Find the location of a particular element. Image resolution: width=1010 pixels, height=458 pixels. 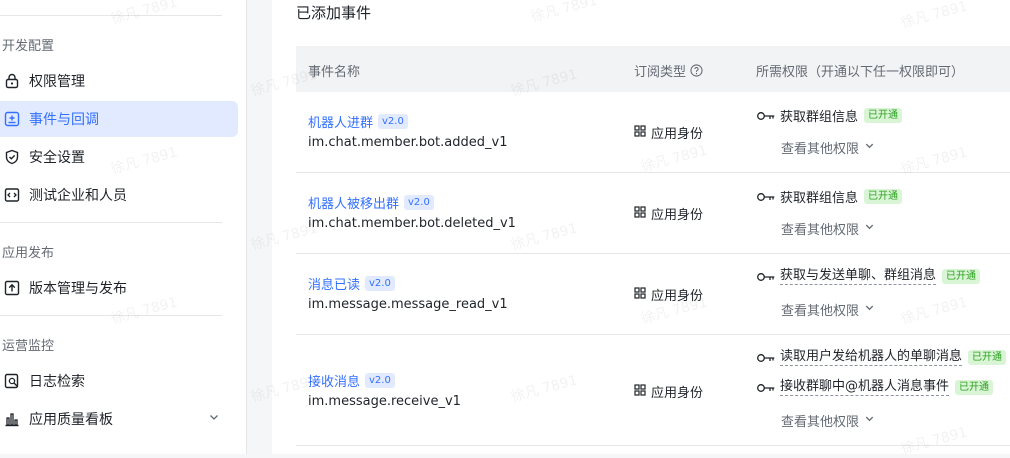

help-icon is located at coordinates (696, 70).